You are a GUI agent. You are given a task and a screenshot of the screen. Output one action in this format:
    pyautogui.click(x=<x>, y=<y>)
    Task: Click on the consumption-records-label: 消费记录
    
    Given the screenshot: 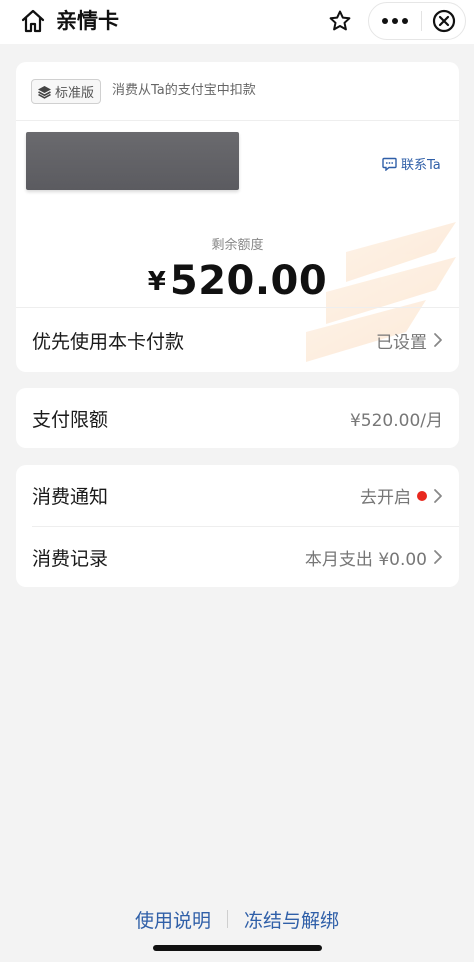 What is the action you would take?
    pyautogui.click(x=70, y=558)
    